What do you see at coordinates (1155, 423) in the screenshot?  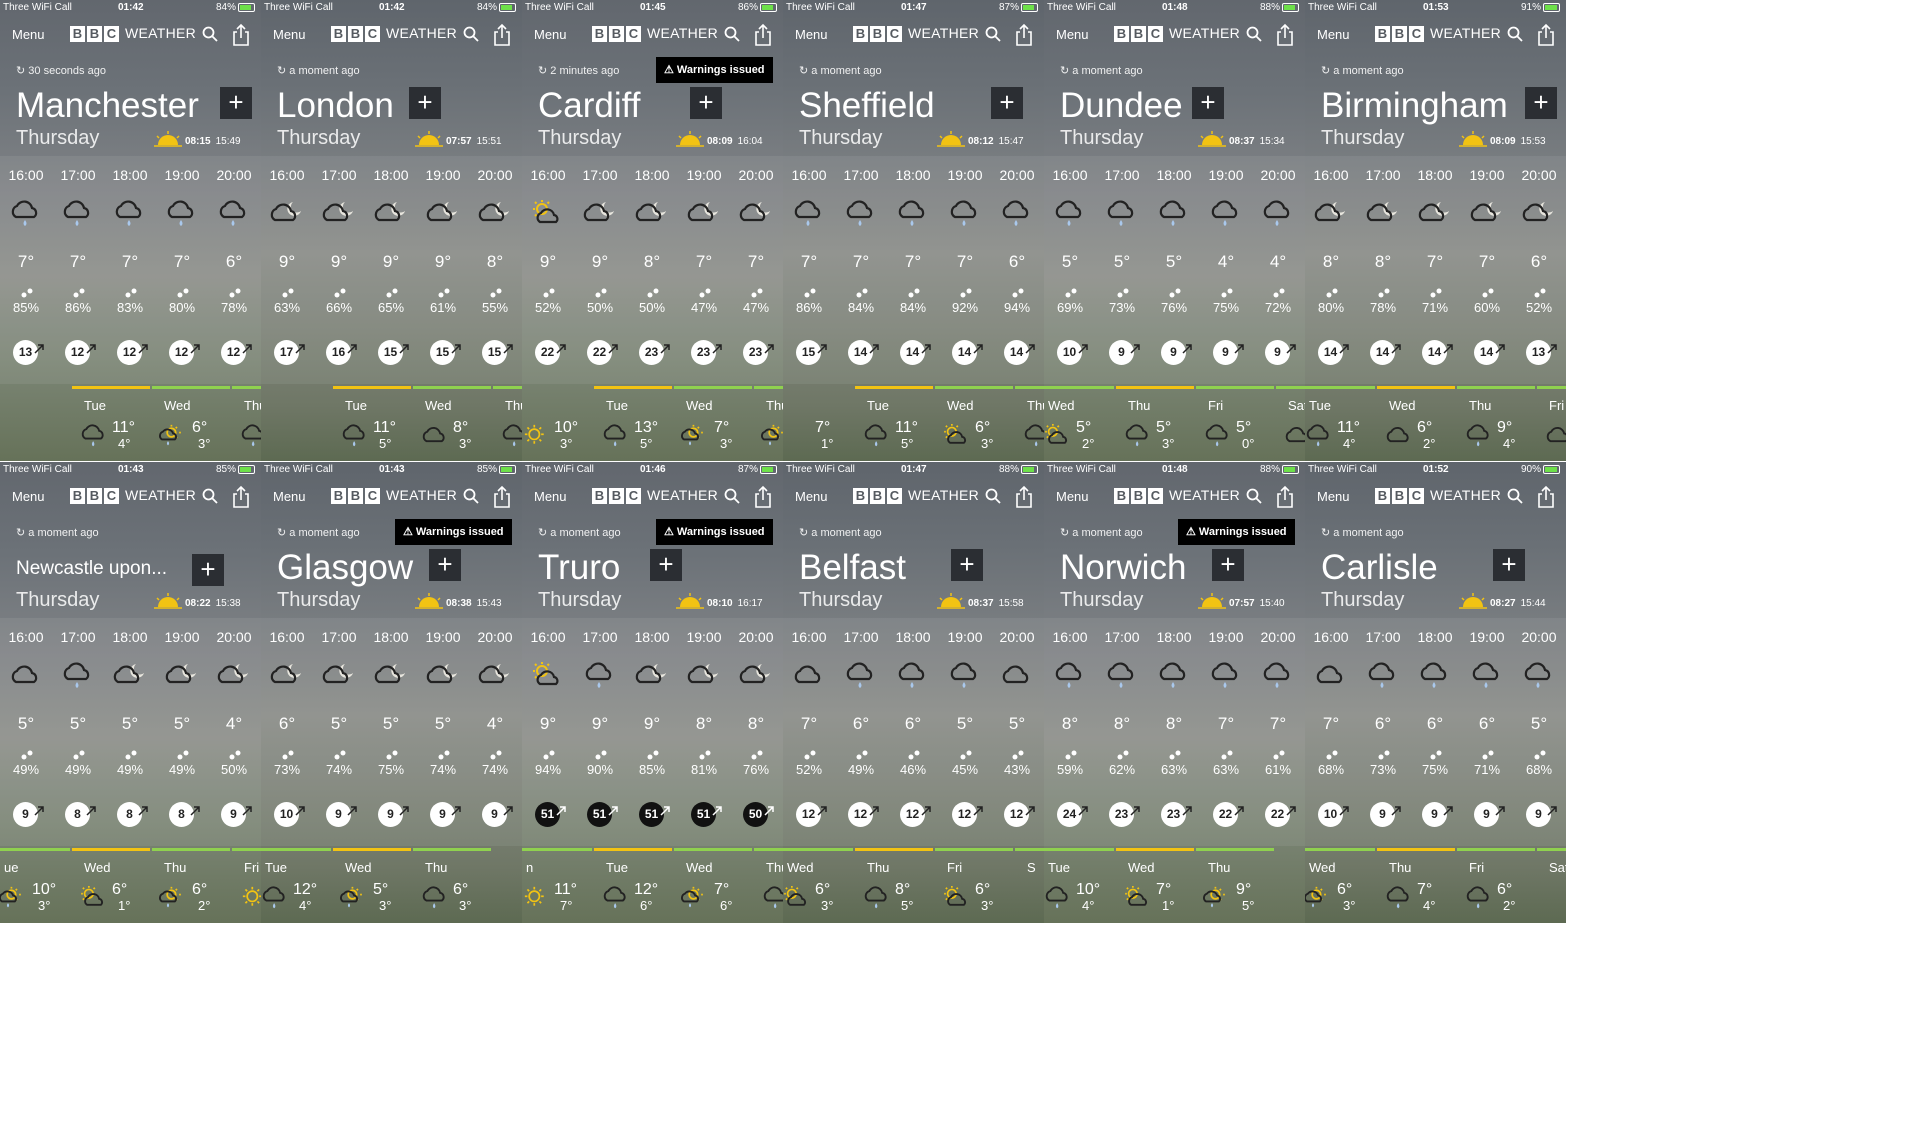 I see `day-card: Thu 5° 3°` at bounding box center [1155, 423].